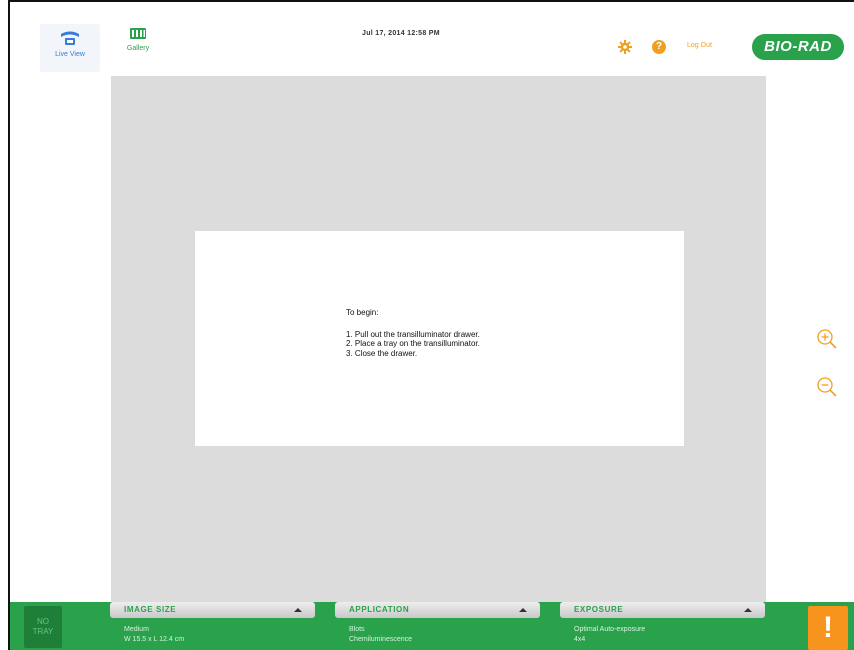  I want to click on instruction-step-1: 1. Pull out the transilluminator drawer., so click(413, 334).